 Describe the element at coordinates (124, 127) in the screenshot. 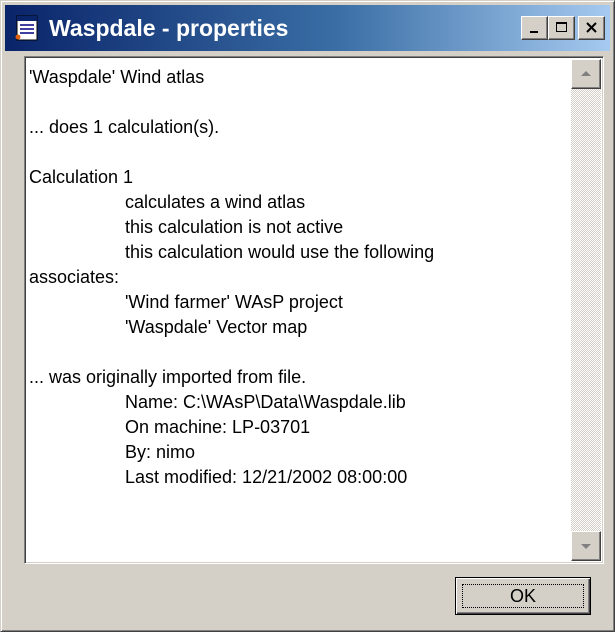

I see `text-line: ... does 1 calculation(s).` at that location.